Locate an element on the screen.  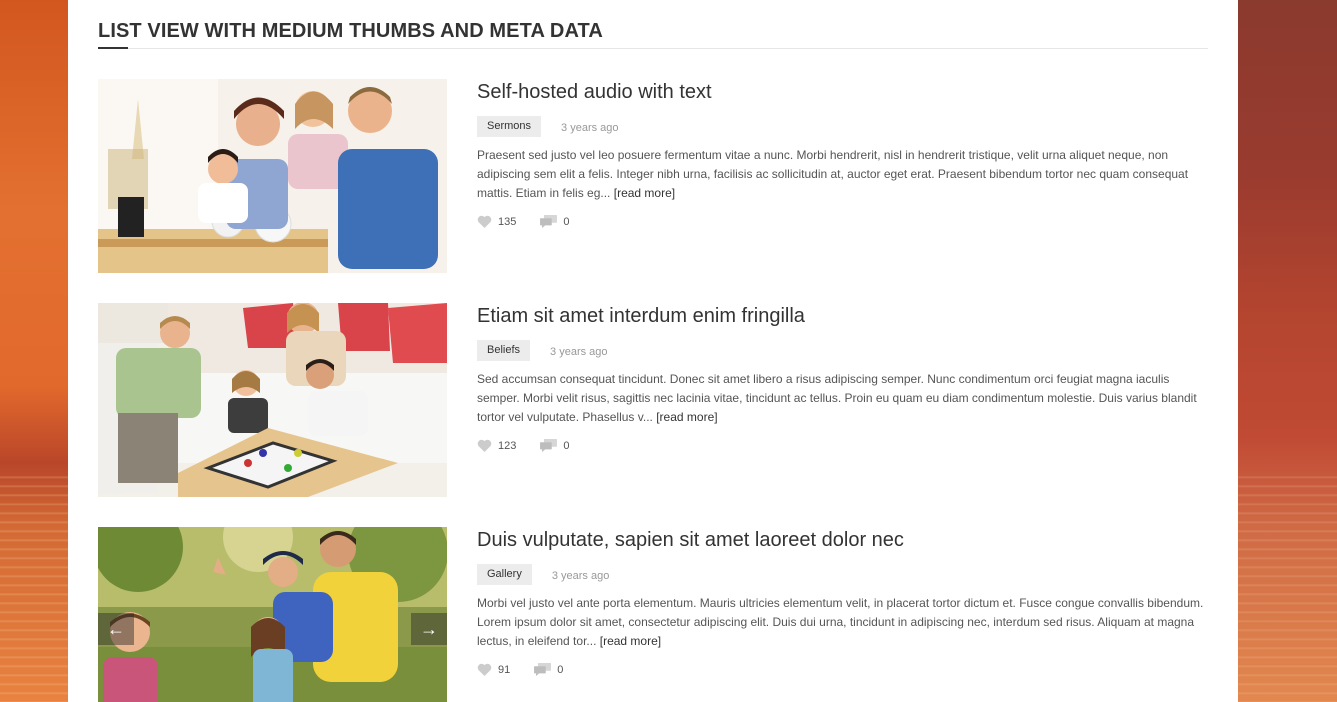
section-title-rule is located at coordinates (653, 48).